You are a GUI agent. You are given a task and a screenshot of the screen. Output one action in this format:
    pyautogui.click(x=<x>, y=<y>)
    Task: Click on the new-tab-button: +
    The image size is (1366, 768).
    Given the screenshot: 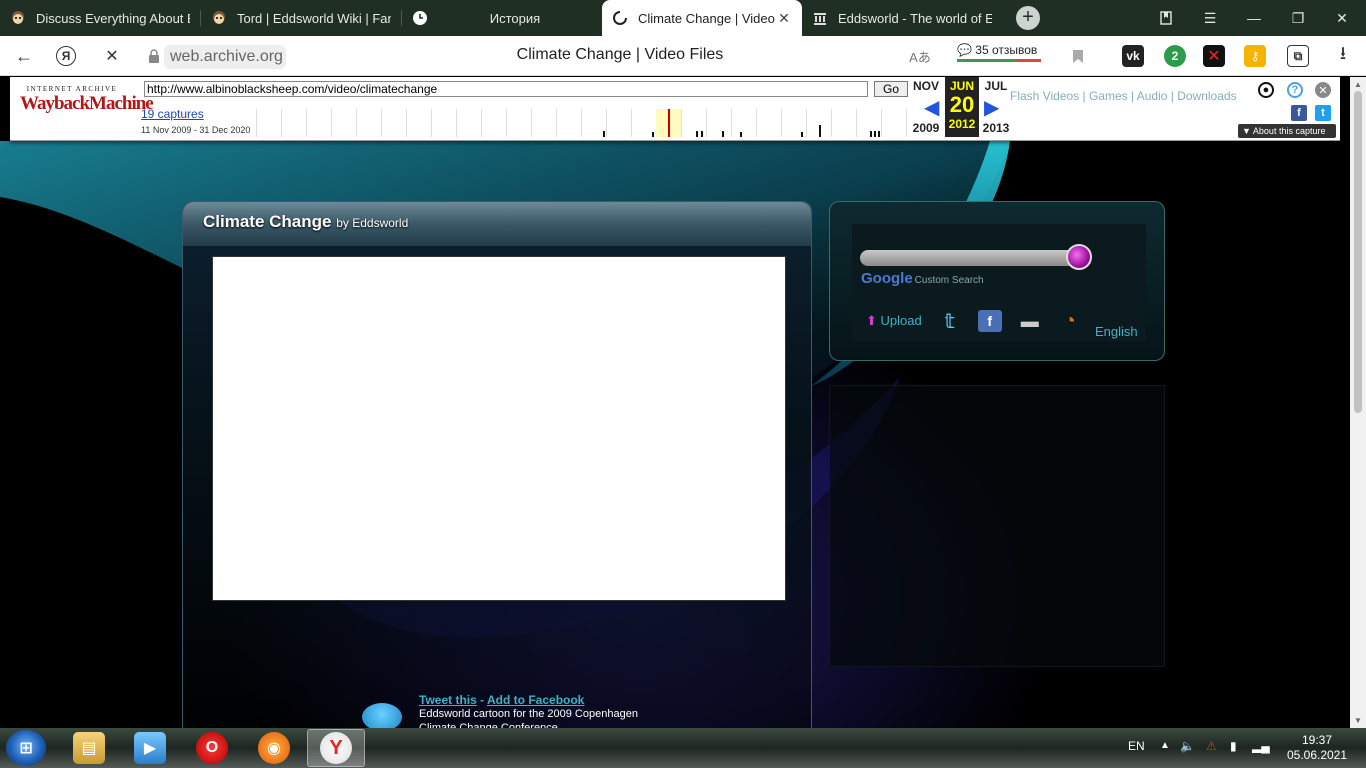 What is the action you would take?
    pyautogui.click(x=1028, y=18)
    